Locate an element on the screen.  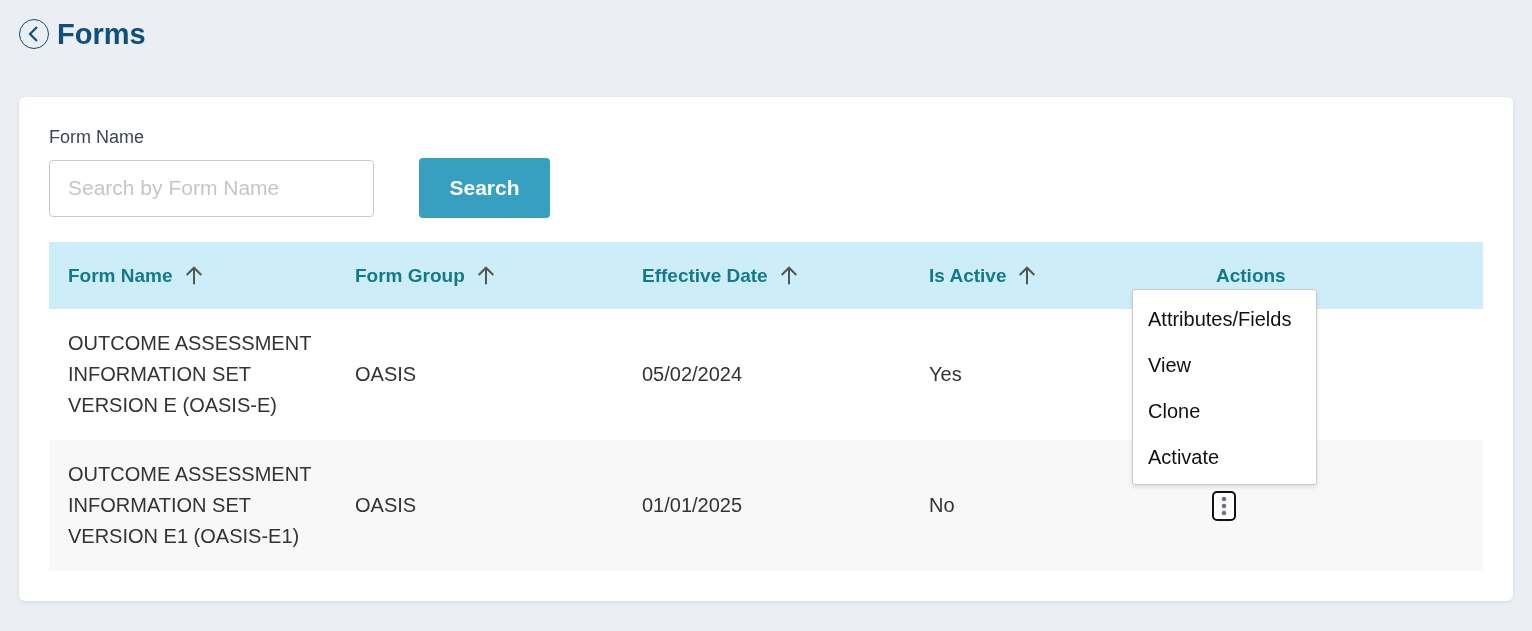
column-header: Form Group is located at coordinates (410, 275).